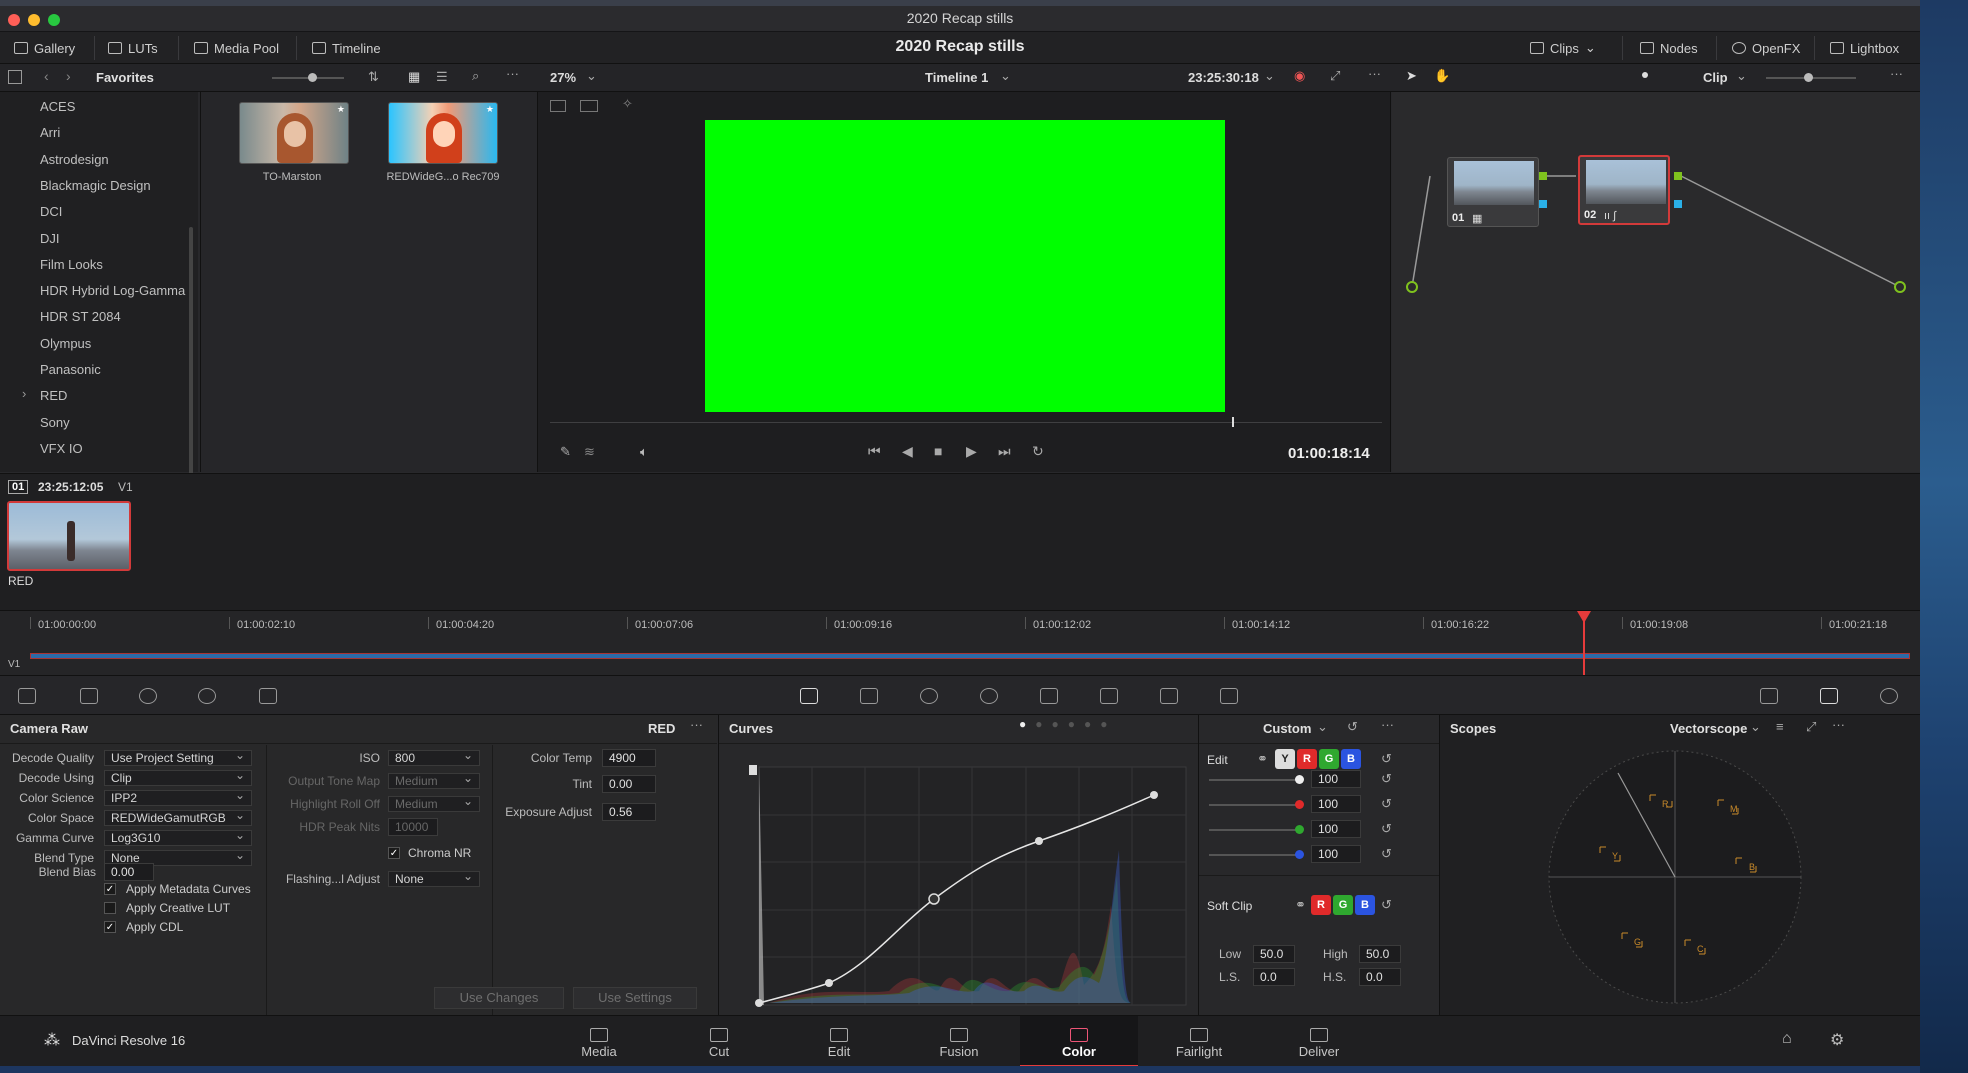 The width and height of the screenshot is (1968, 1073). Describe the element at coordinates (57, 106) in the screenshot. I see `lut-folder-item: ACES` at that location.